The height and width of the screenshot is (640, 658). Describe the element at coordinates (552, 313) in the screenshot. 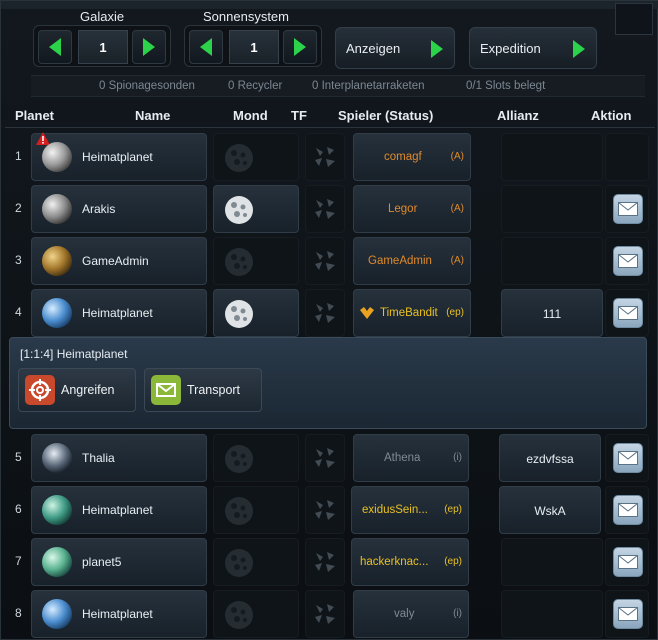

I see `alliance-cell: 111` at that location.